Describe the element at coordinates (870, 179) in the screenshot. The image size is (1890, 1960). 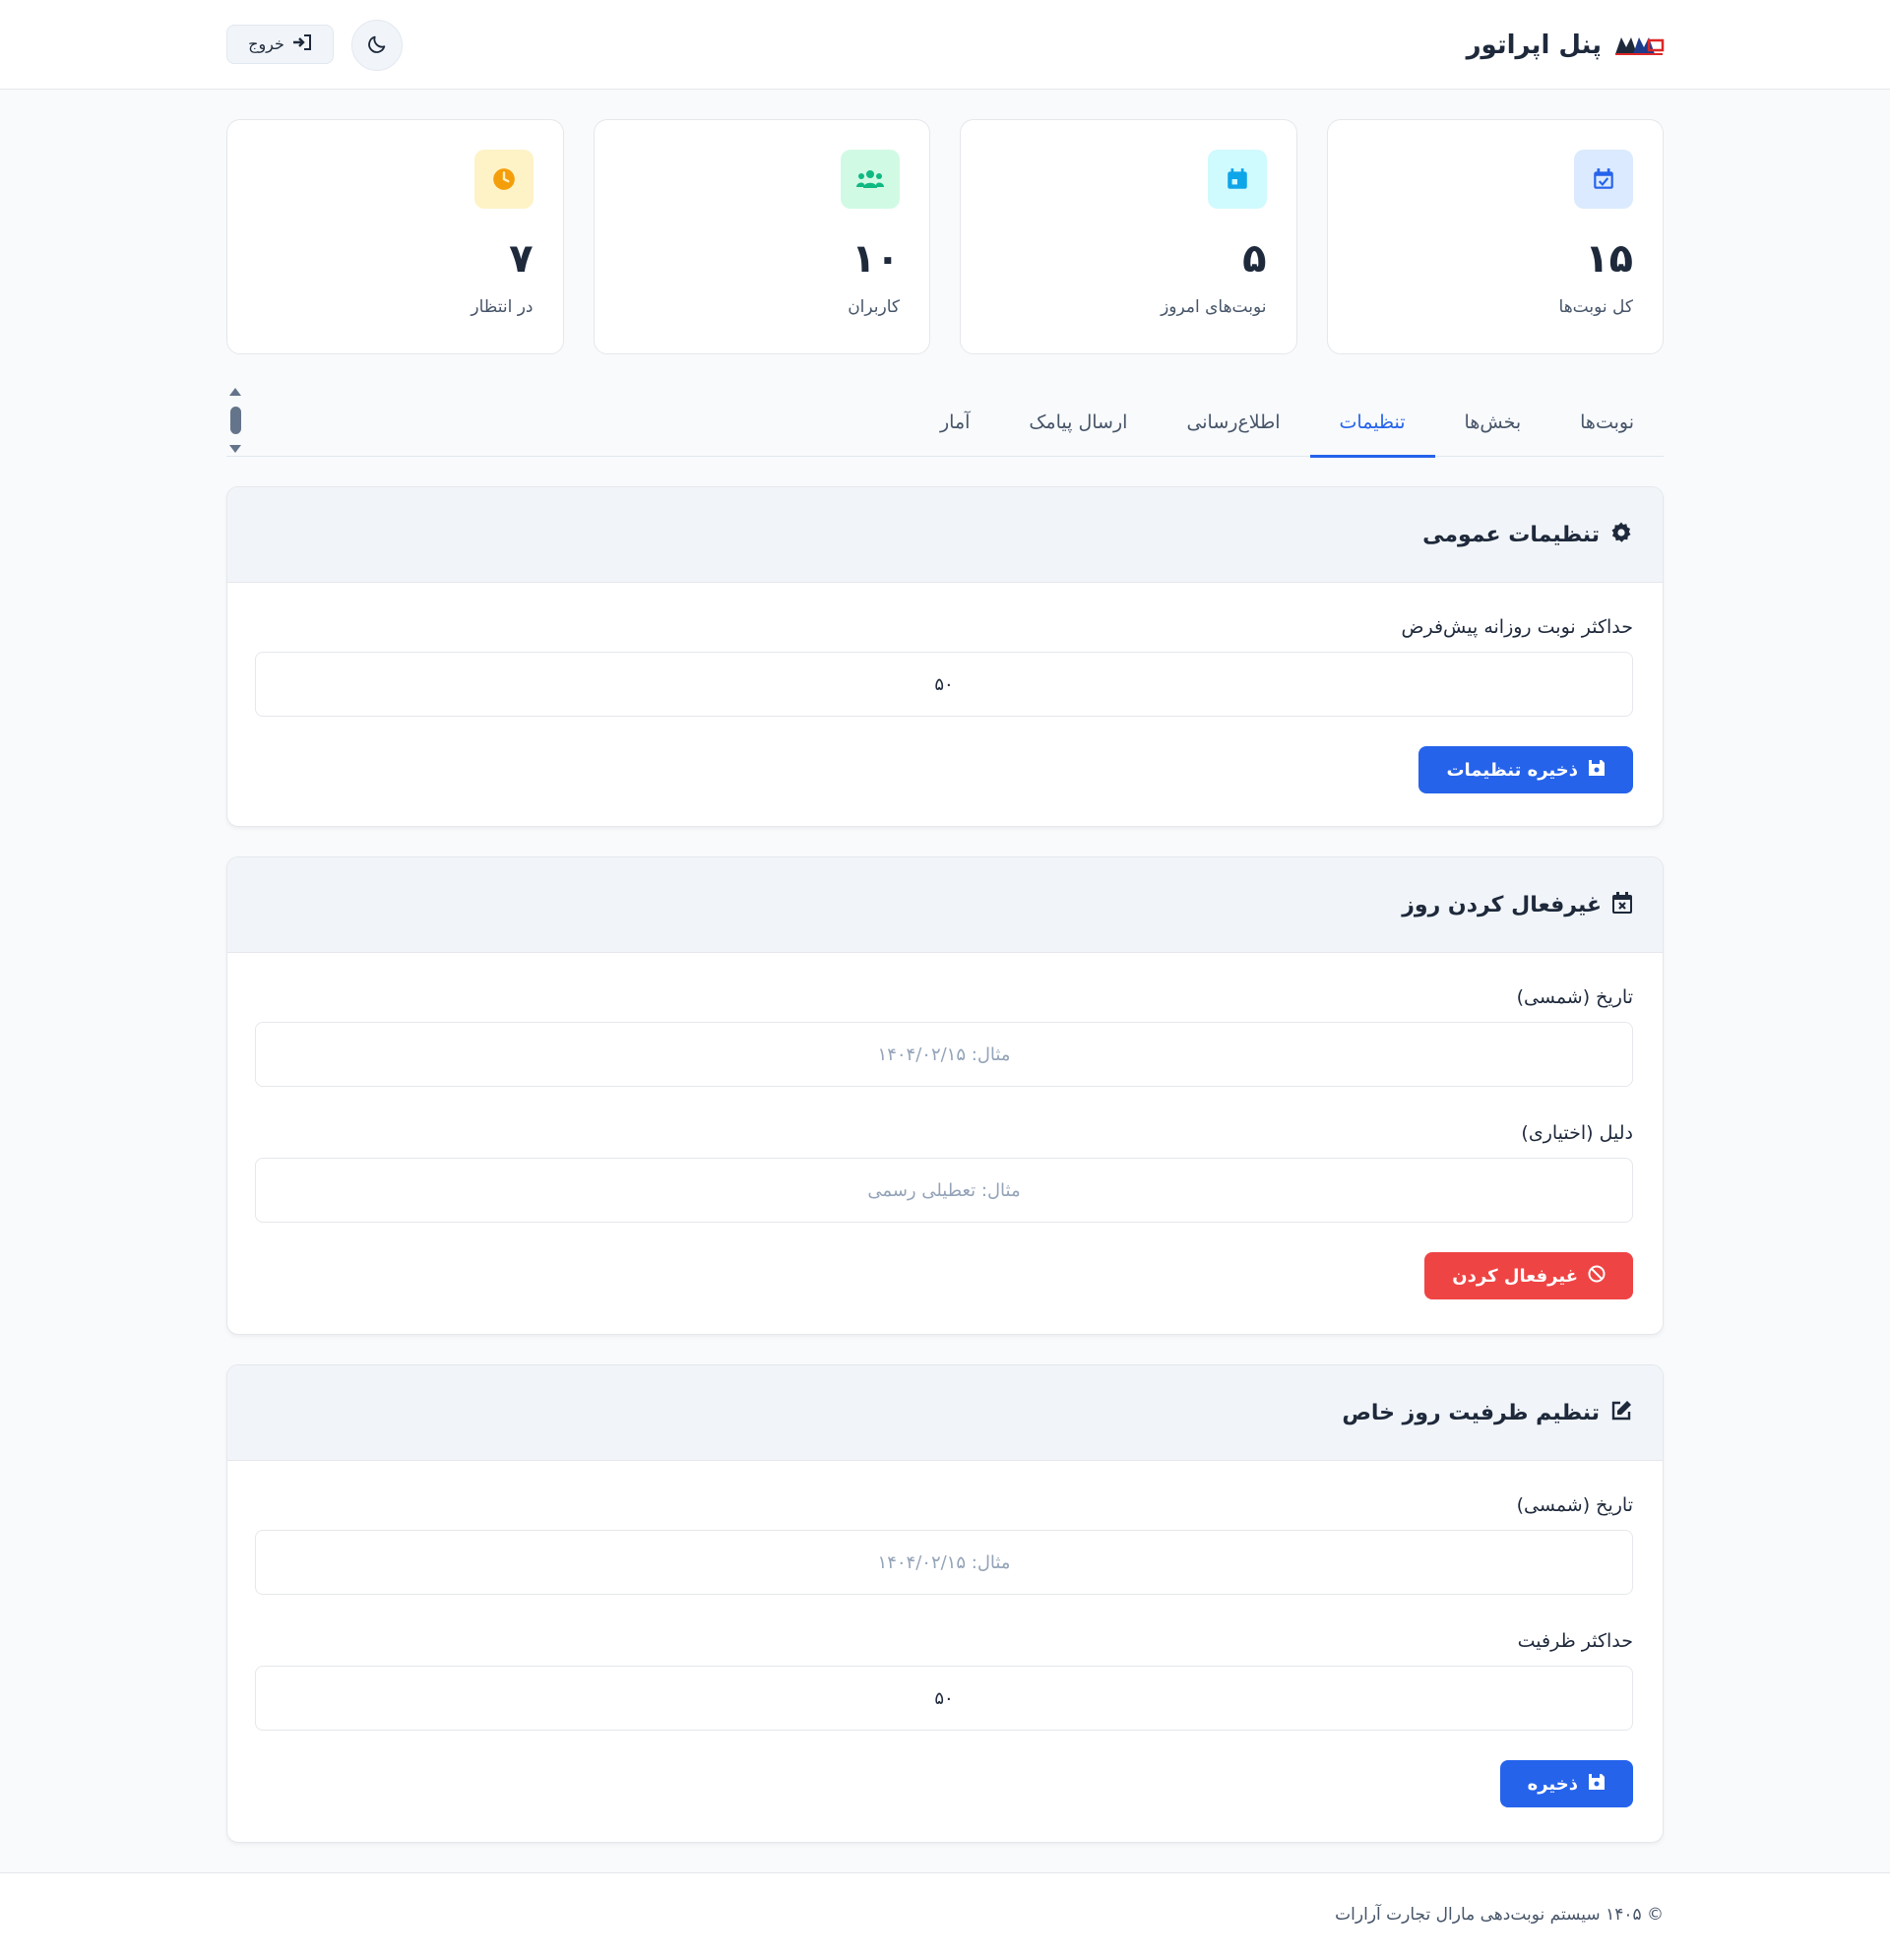
I see `users-icon` at that location.